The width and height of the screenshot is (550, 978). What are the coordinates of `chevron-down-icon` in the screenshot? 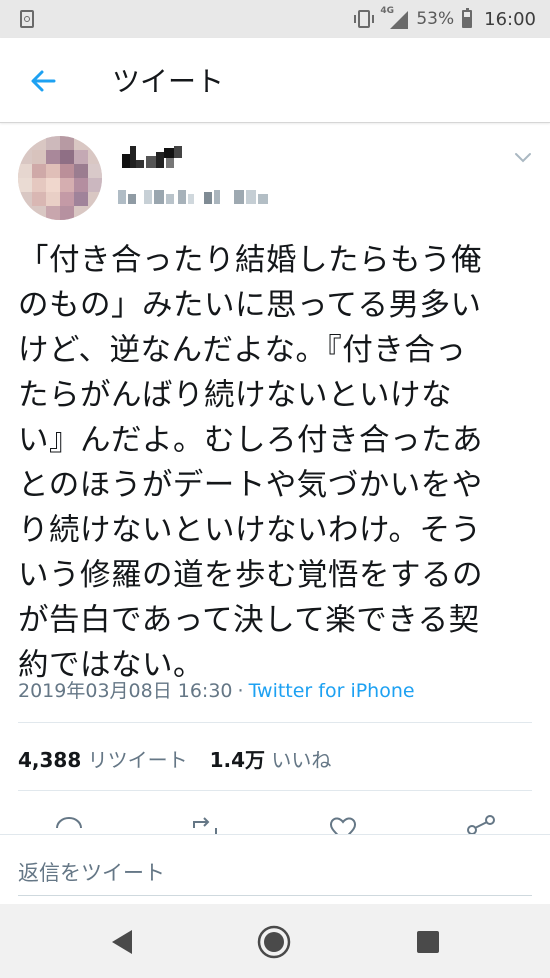 It's located at (523, 158).